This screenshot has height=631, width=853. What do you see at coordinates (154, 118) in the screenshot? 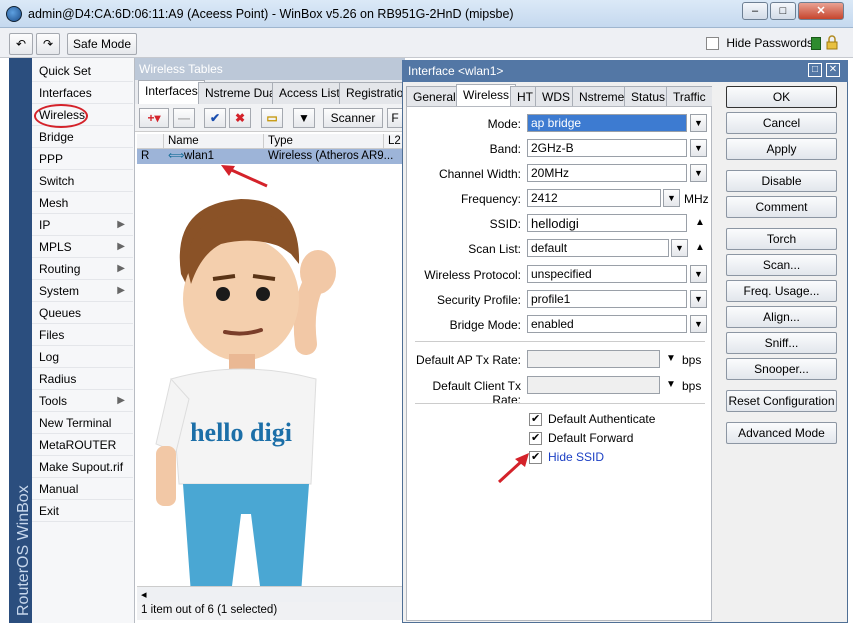
I see `add-icon: +▾` at bounding box center [154, 118].